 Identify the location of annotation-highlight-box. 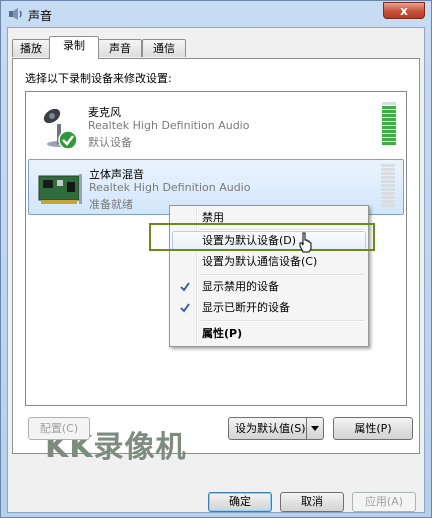
(262, 237).